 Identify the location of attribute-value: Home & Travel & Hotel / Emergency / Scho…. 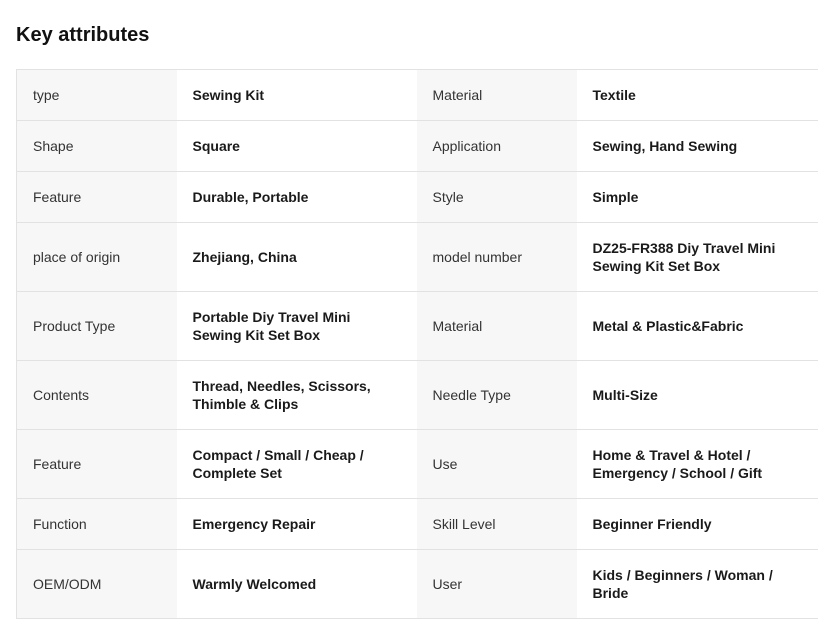
(697, 464).